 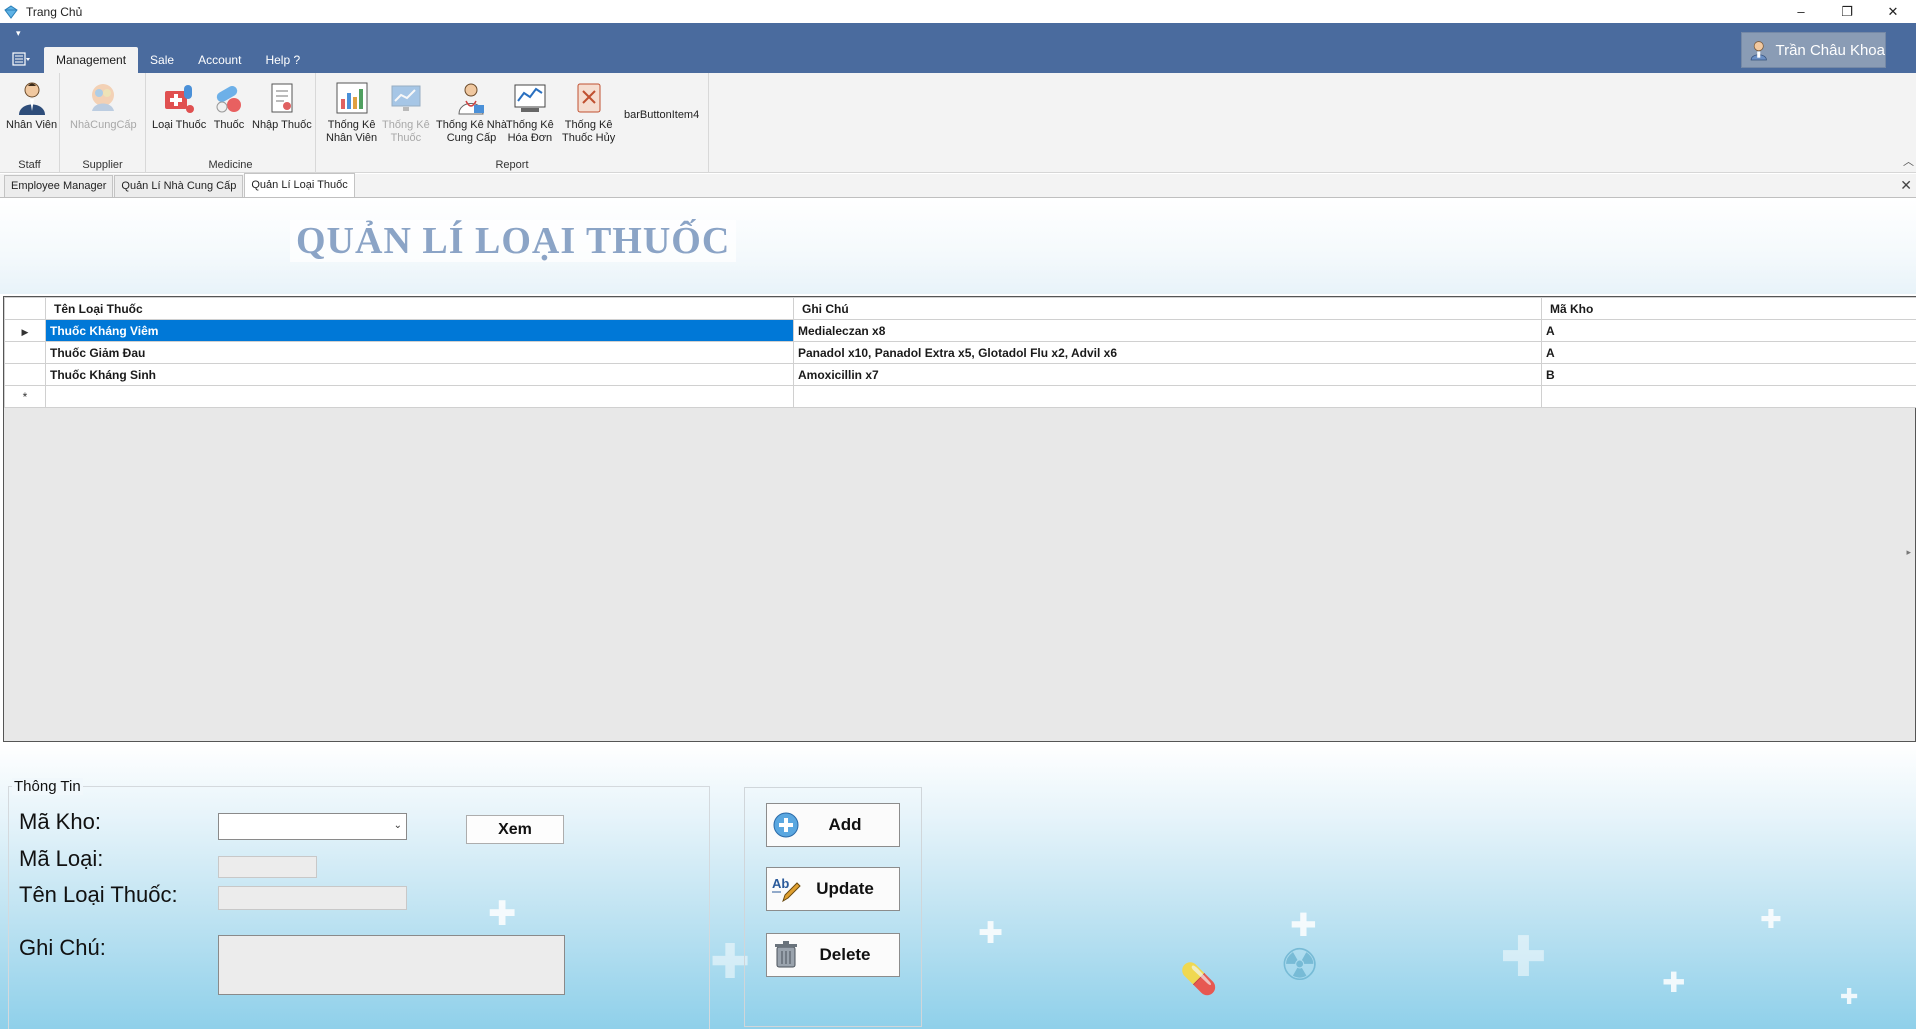 What do you see at coordinates (1830, 50) in the screenshot?
I see `user-name: Trần Châu Khoa` at bounding box center [1830, 50].